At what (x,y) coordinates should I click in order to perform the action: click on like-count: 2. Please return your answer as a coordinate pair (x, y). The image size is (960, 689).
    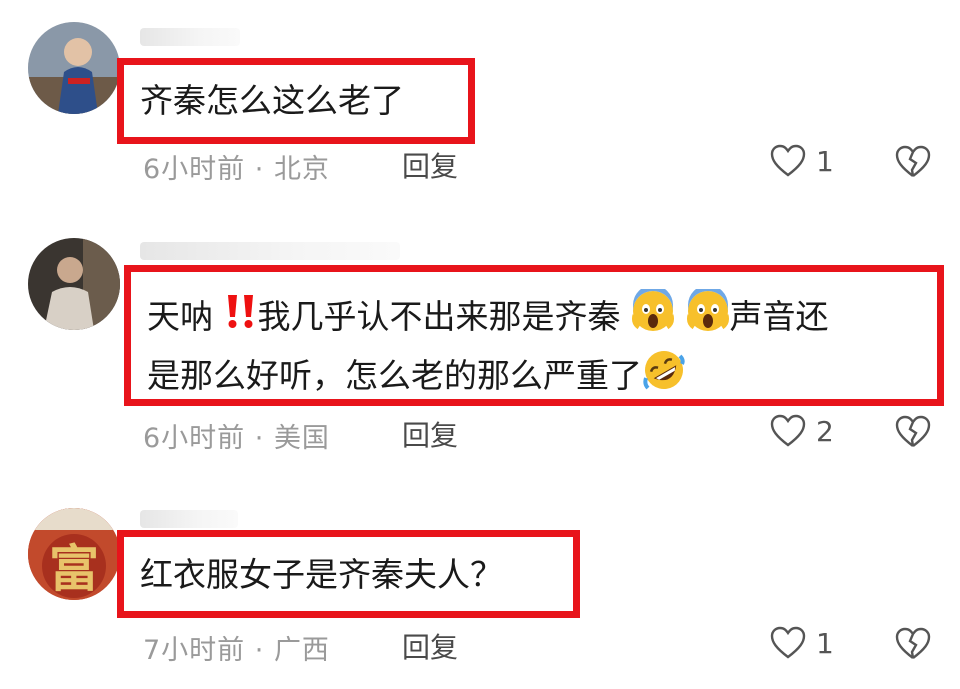
    Looking at the image, I should click on (825, 431).